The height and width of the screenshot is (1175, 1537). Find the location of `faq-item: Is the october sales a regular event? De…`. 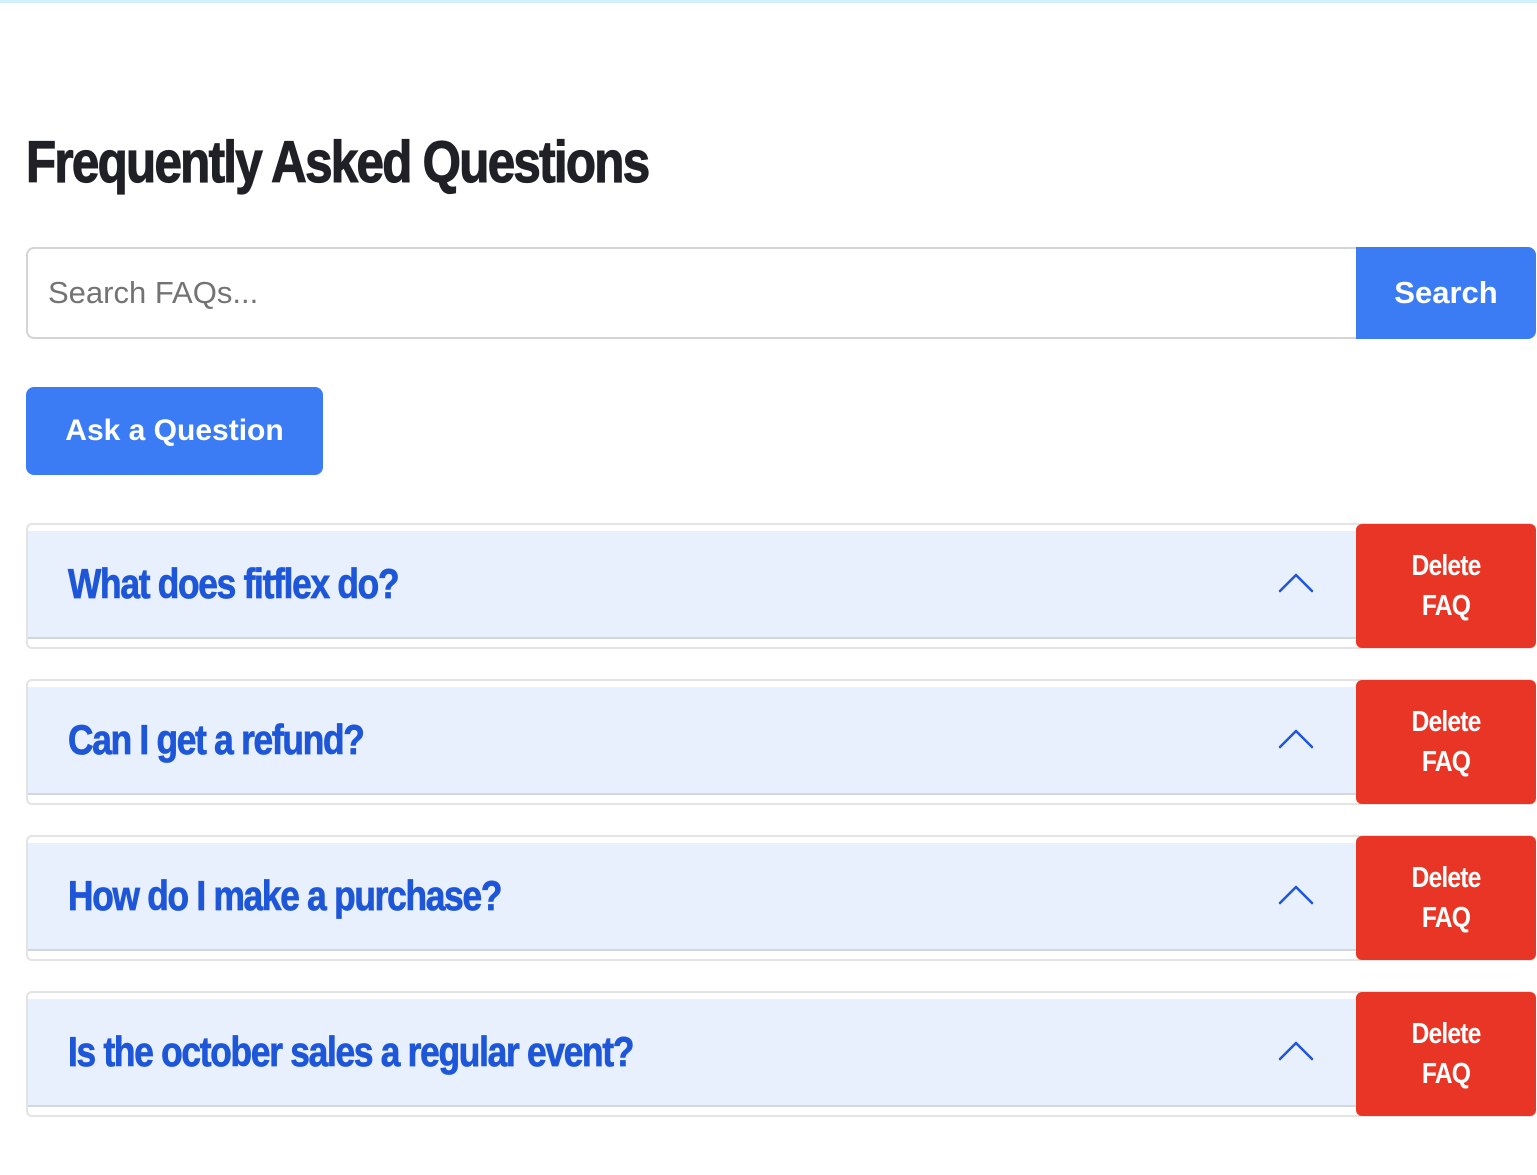

faq-item: Is the october sales a regular event? De… is located at coordinates (781, 1054).